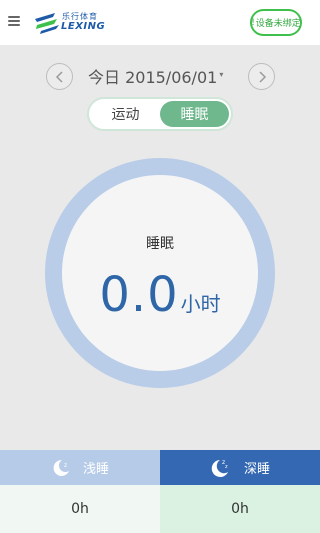 Image resolution: width=320 pixels, height=533 pixels. What do you see at coordinates (253, 22) in the screenshot?
I see `alert-icon: !` at bounding box center [253, 22].